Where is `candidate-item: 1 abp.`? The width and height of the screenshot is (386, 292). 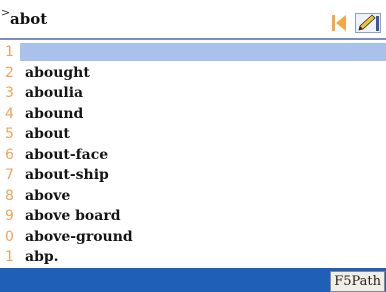 candidate-item: 1 abp. is located at coordinates (193, 256).